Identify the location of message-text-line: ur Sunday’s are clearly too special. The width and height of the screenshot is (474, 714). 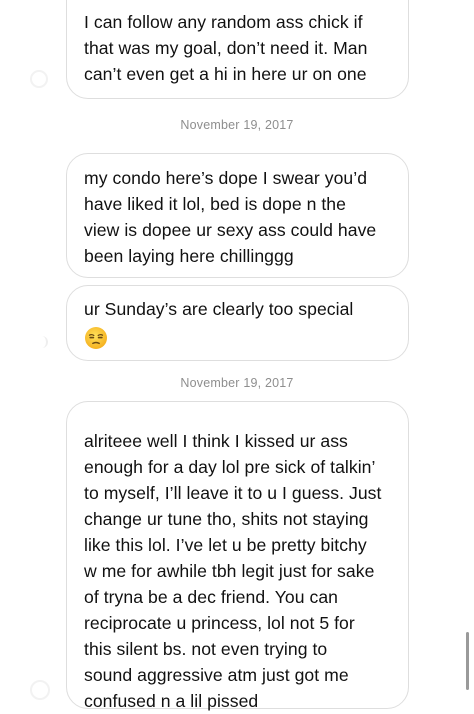
(219, 309).